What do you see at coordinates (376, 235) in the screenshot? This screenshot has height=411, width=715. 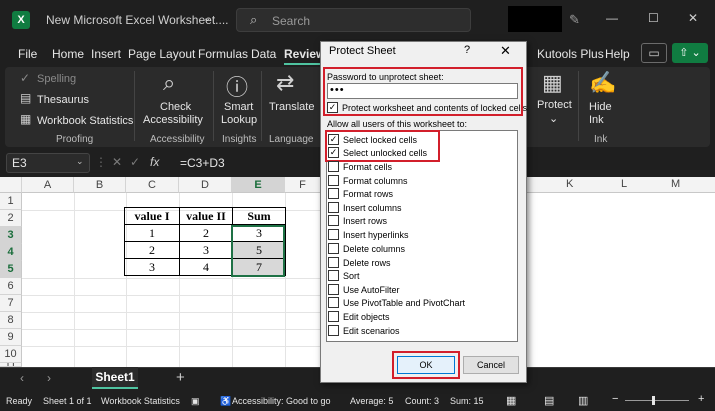 I see `permission-label: Insert hyperlinks` at bounding box center [376, 235].